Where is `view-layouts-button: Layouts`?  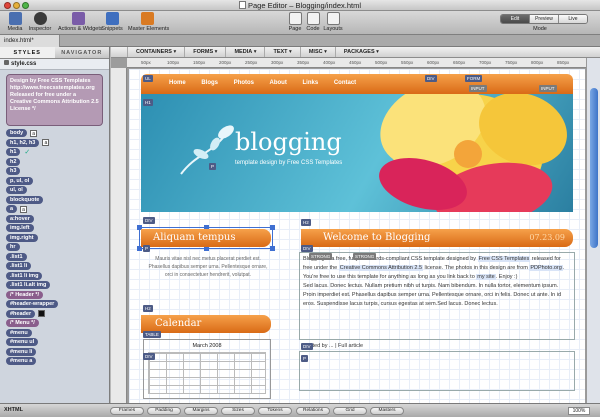 view-layouts-button: Layouts is located at coordinates (333, 22).